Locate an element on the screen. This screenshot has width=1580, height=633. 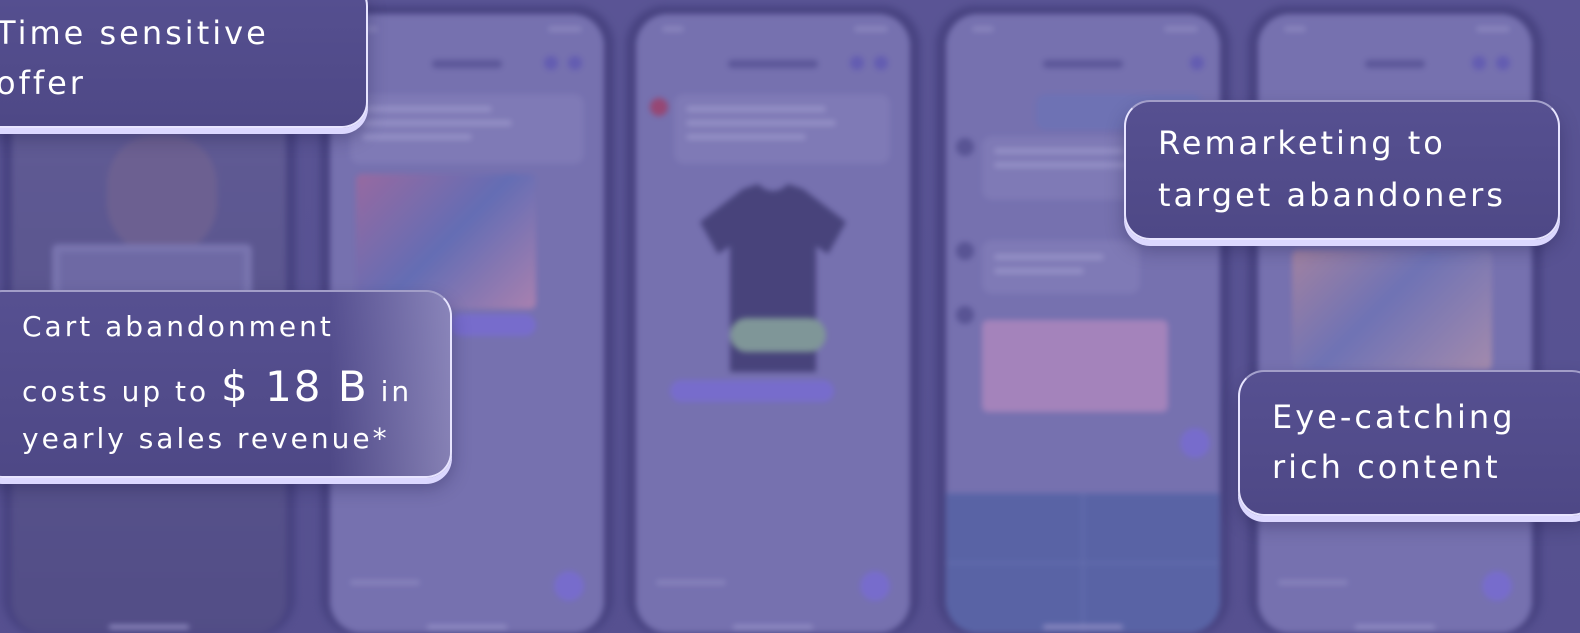
callout-line: Eye-catching is located at coordinates (1394, 417).